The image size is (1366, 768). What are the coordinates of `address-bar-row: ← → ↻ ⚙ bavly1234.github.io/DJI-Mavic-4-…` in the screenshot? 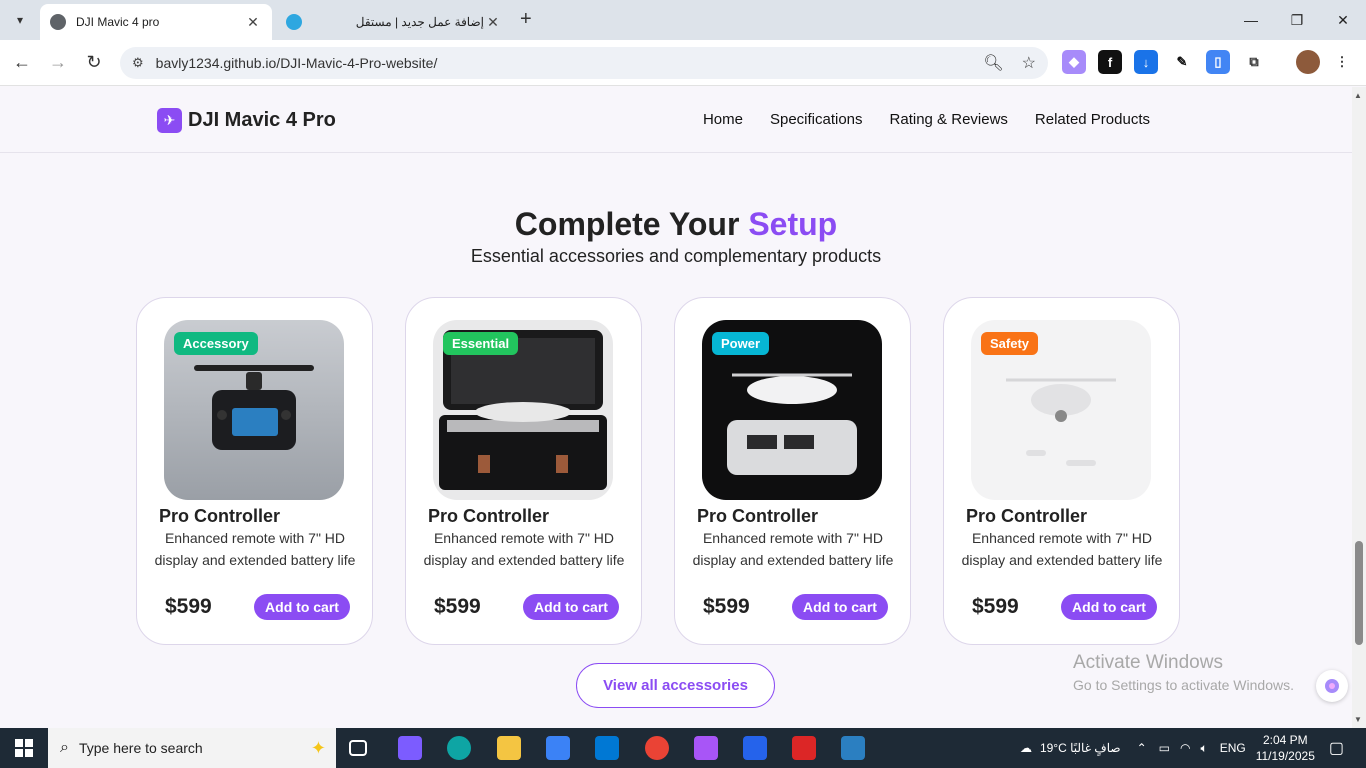 It's located at (683, 63).